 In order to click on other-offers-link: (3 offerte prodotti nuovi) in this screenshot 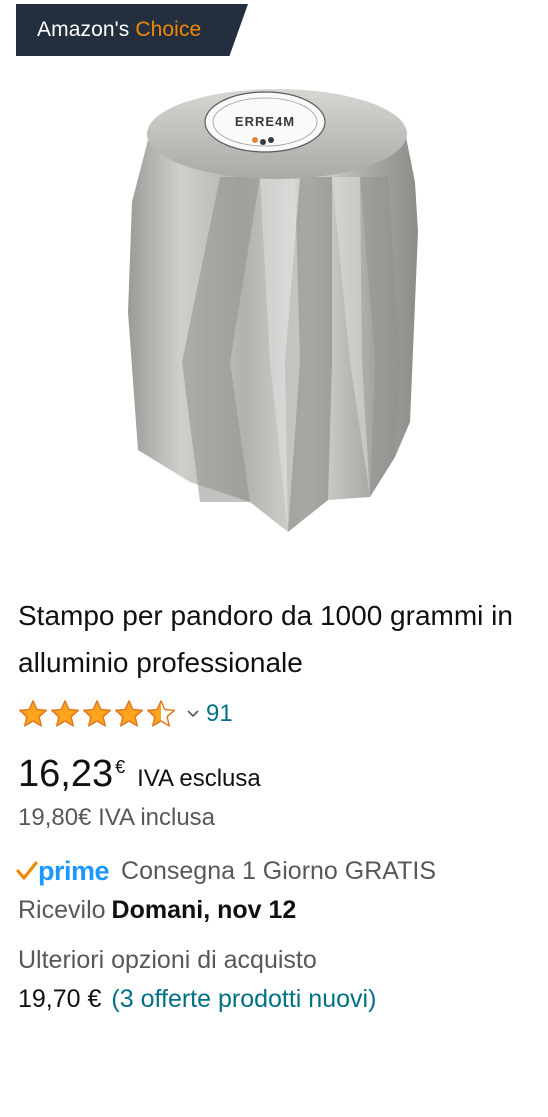, I will do `click(243, 999)`.